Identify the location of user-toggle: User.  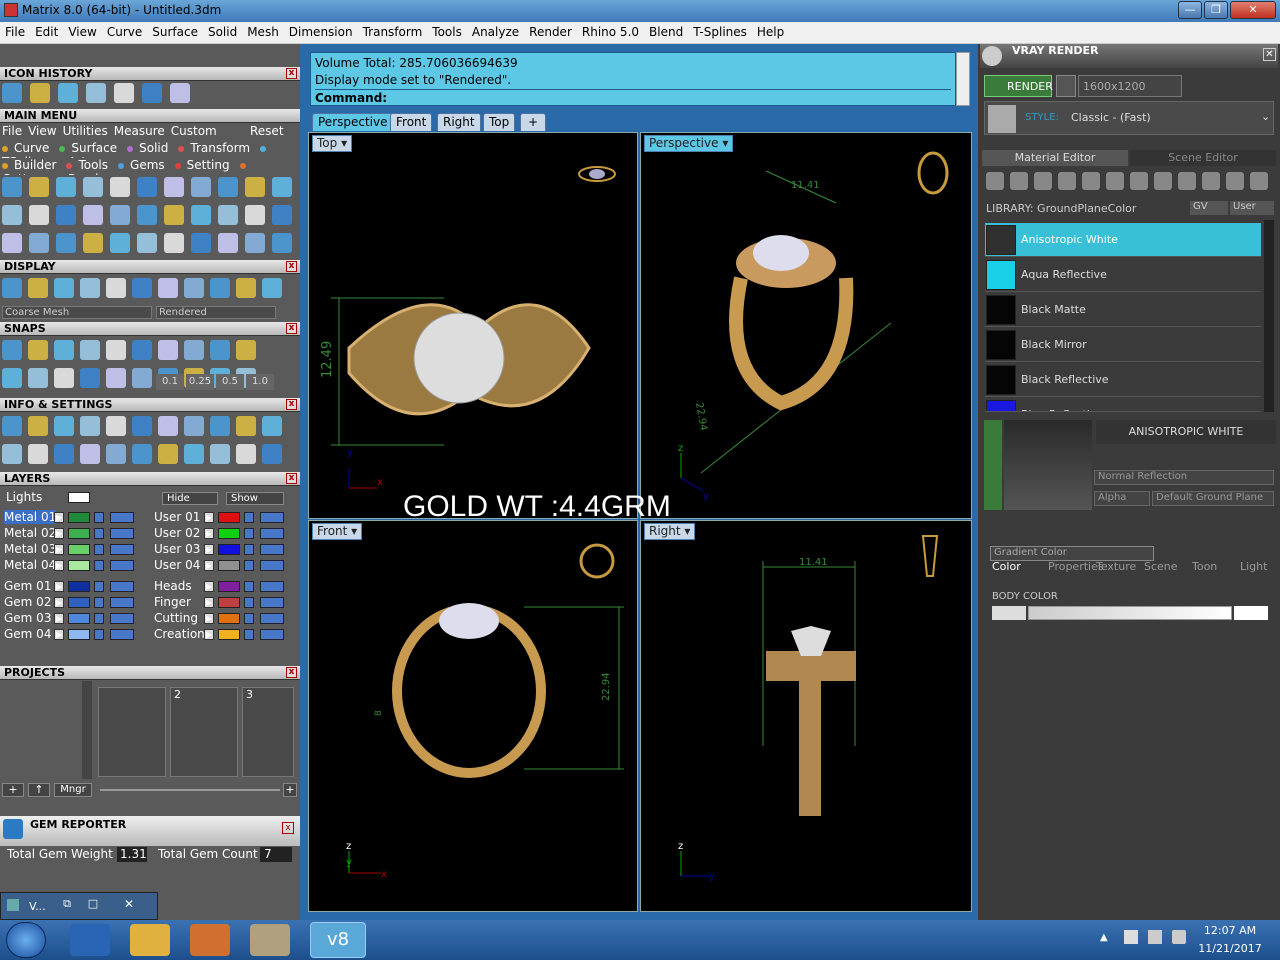
(1252, 208).